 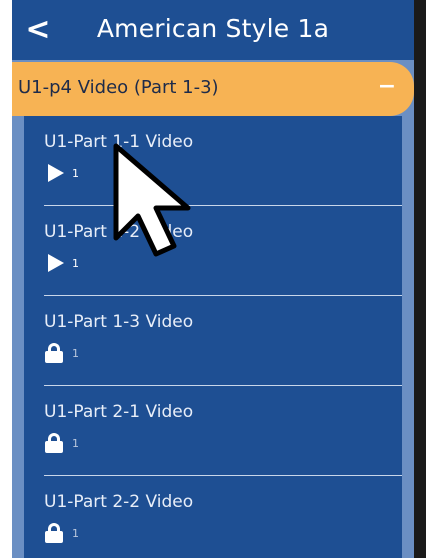 I want to click on item-title: U1-Part 2-2 Video, so click(x=119, y=502).